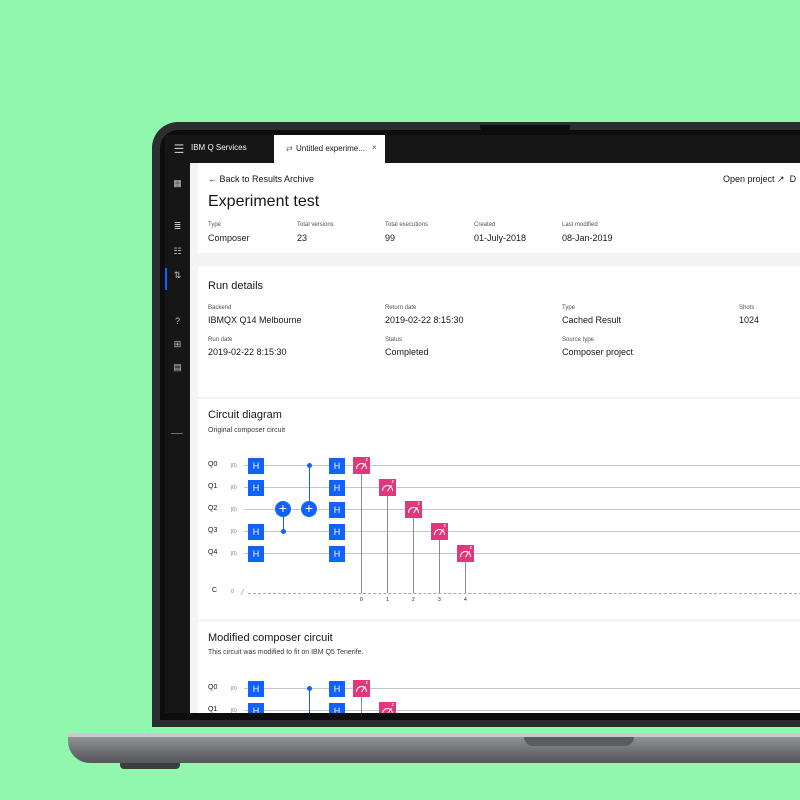 This screenshot has width=800, height=800. I want to click on modified-title: Modified composer circuit, so click(270, 638).